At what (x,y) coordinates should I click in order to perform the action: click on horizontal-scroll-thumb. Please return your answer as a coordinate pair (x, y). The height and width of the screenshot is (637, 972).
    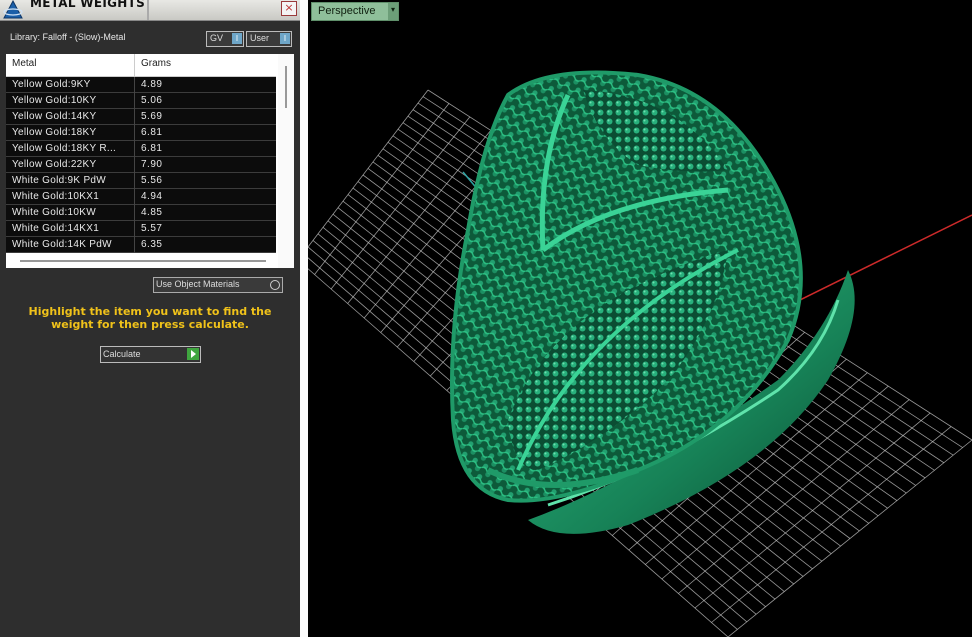
    Looking at the image, I should click on (143, 261).